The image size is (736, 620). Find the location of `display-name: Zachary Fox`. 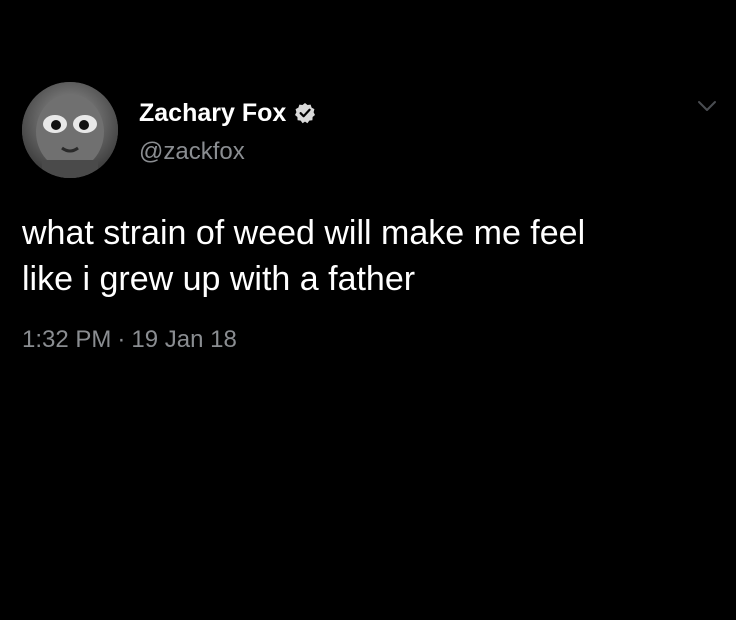

display-name: Zachary Fox is located at coordinates (212, 113).